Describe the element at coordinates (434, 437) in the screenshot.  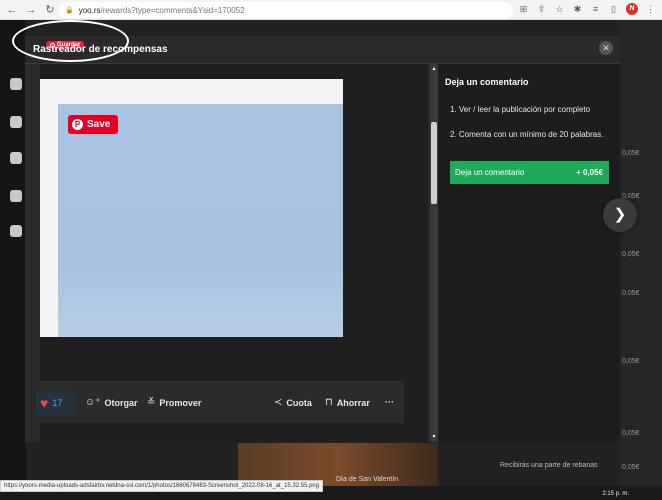
I see `scroll-down-icon: ▼` at that location.